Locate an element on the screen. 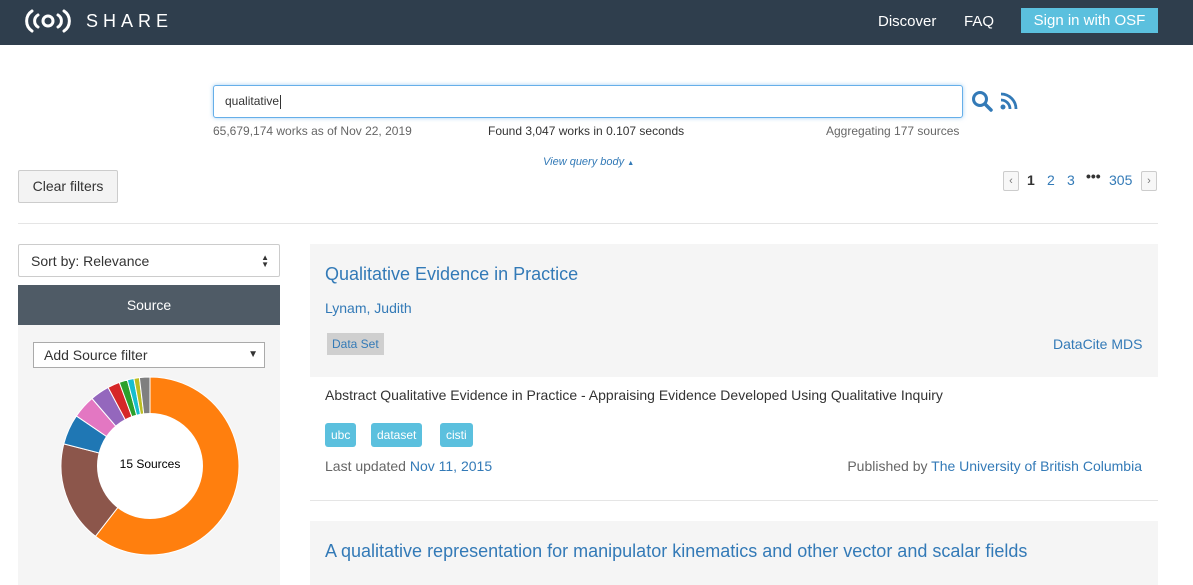  sort-select: Sort by: Relevance ▲ ▼ is located at coordinates (149, 260).